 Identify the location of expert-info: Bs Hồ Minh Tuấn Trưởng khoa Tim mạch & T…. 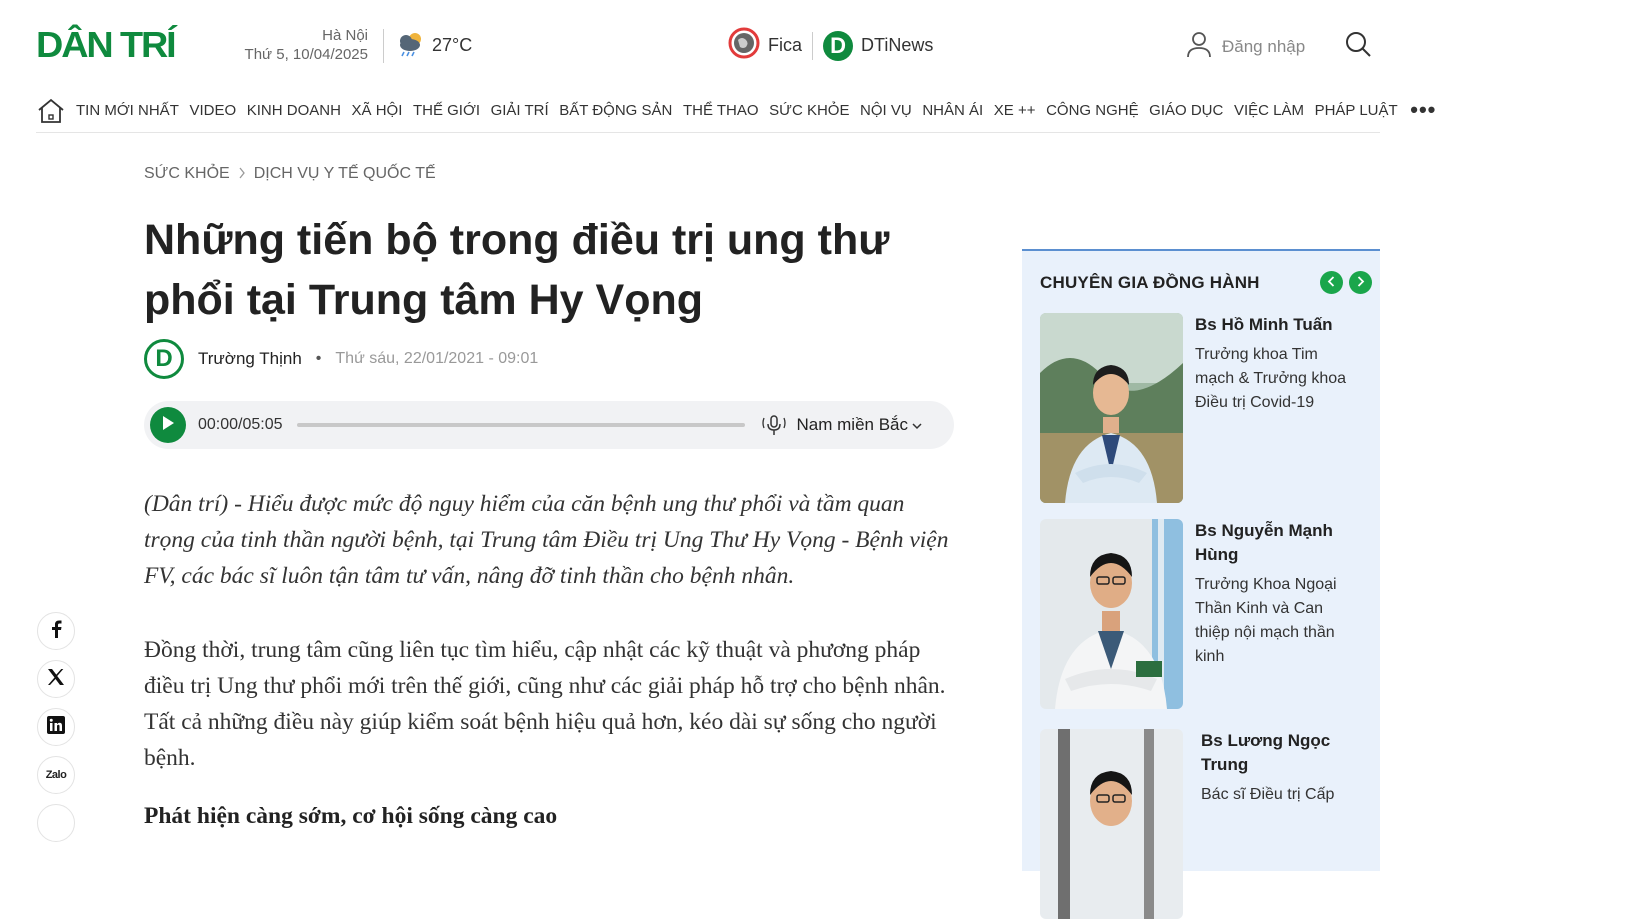
(1275, 408).